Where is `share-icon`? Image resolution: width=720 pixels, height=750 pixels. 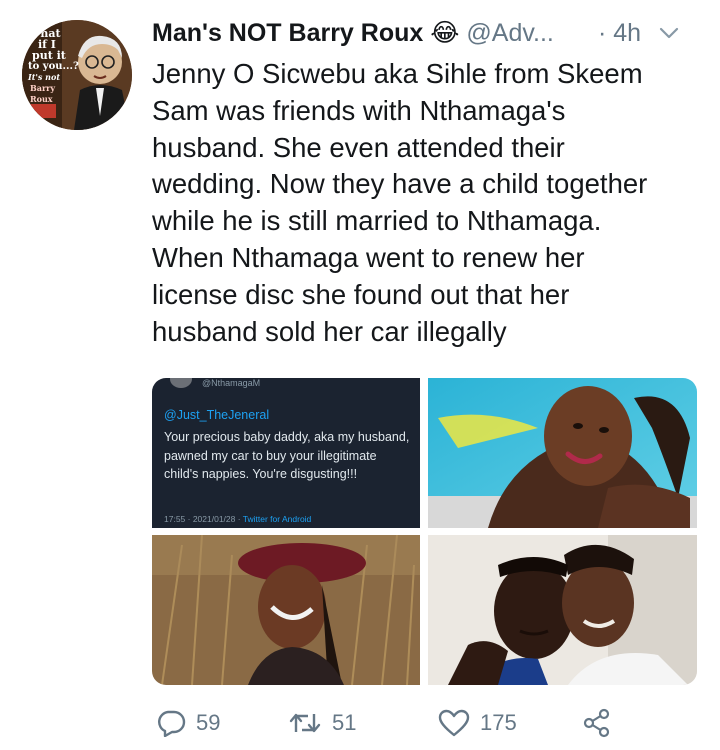
share-icon is located at coordinates (596, 723).